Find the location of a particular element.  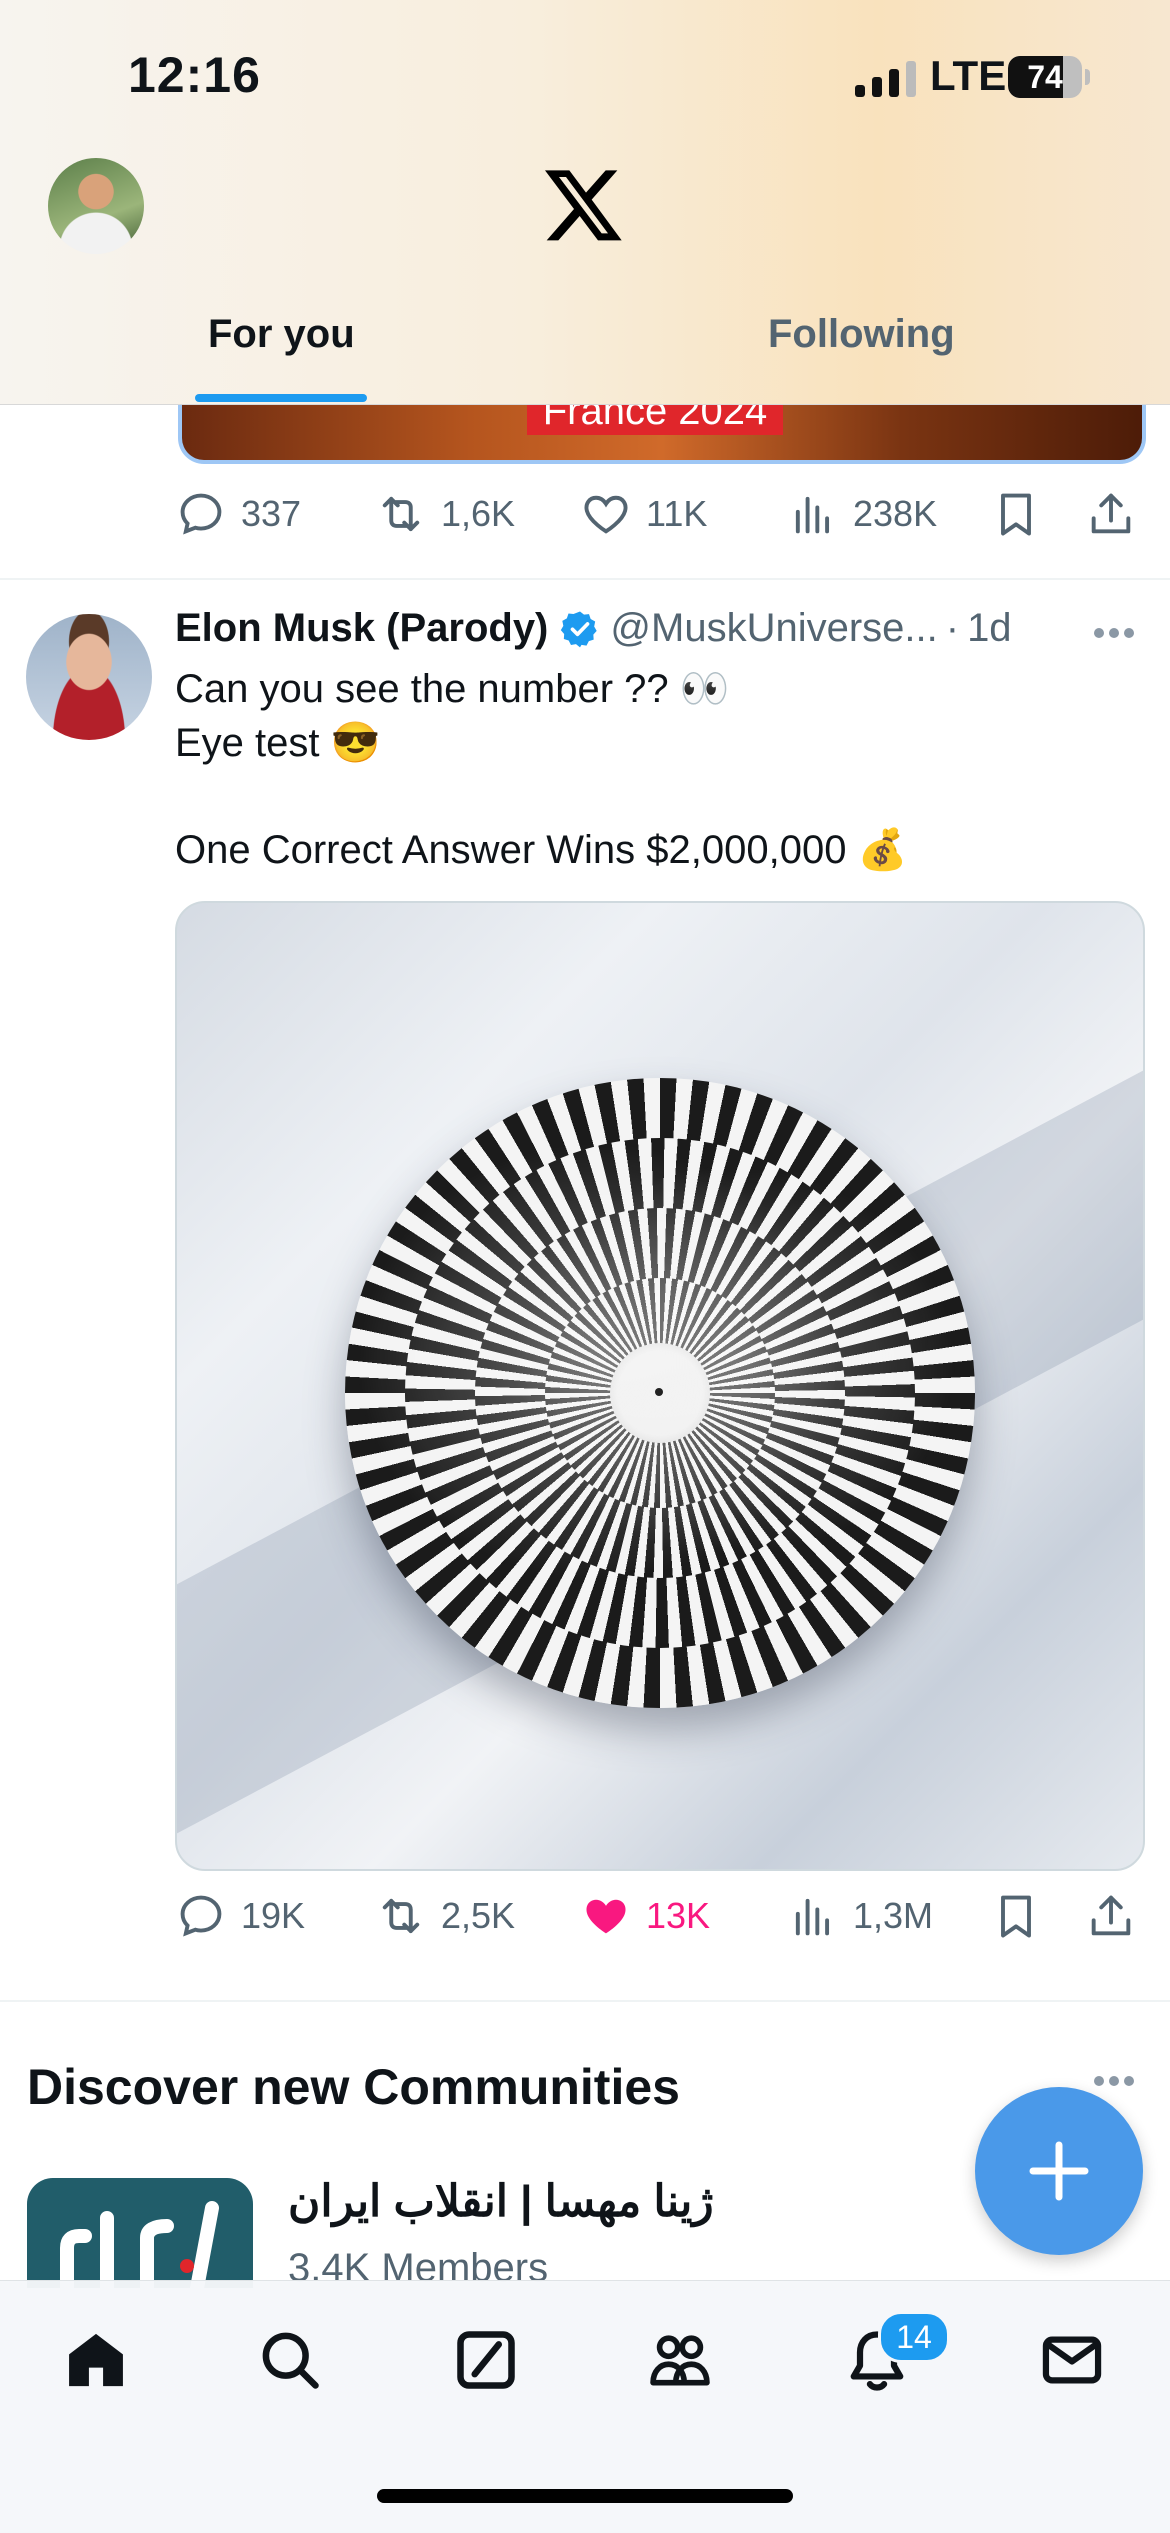

previous-tweet-media: France 2024 is located at coordinates (662, 434).